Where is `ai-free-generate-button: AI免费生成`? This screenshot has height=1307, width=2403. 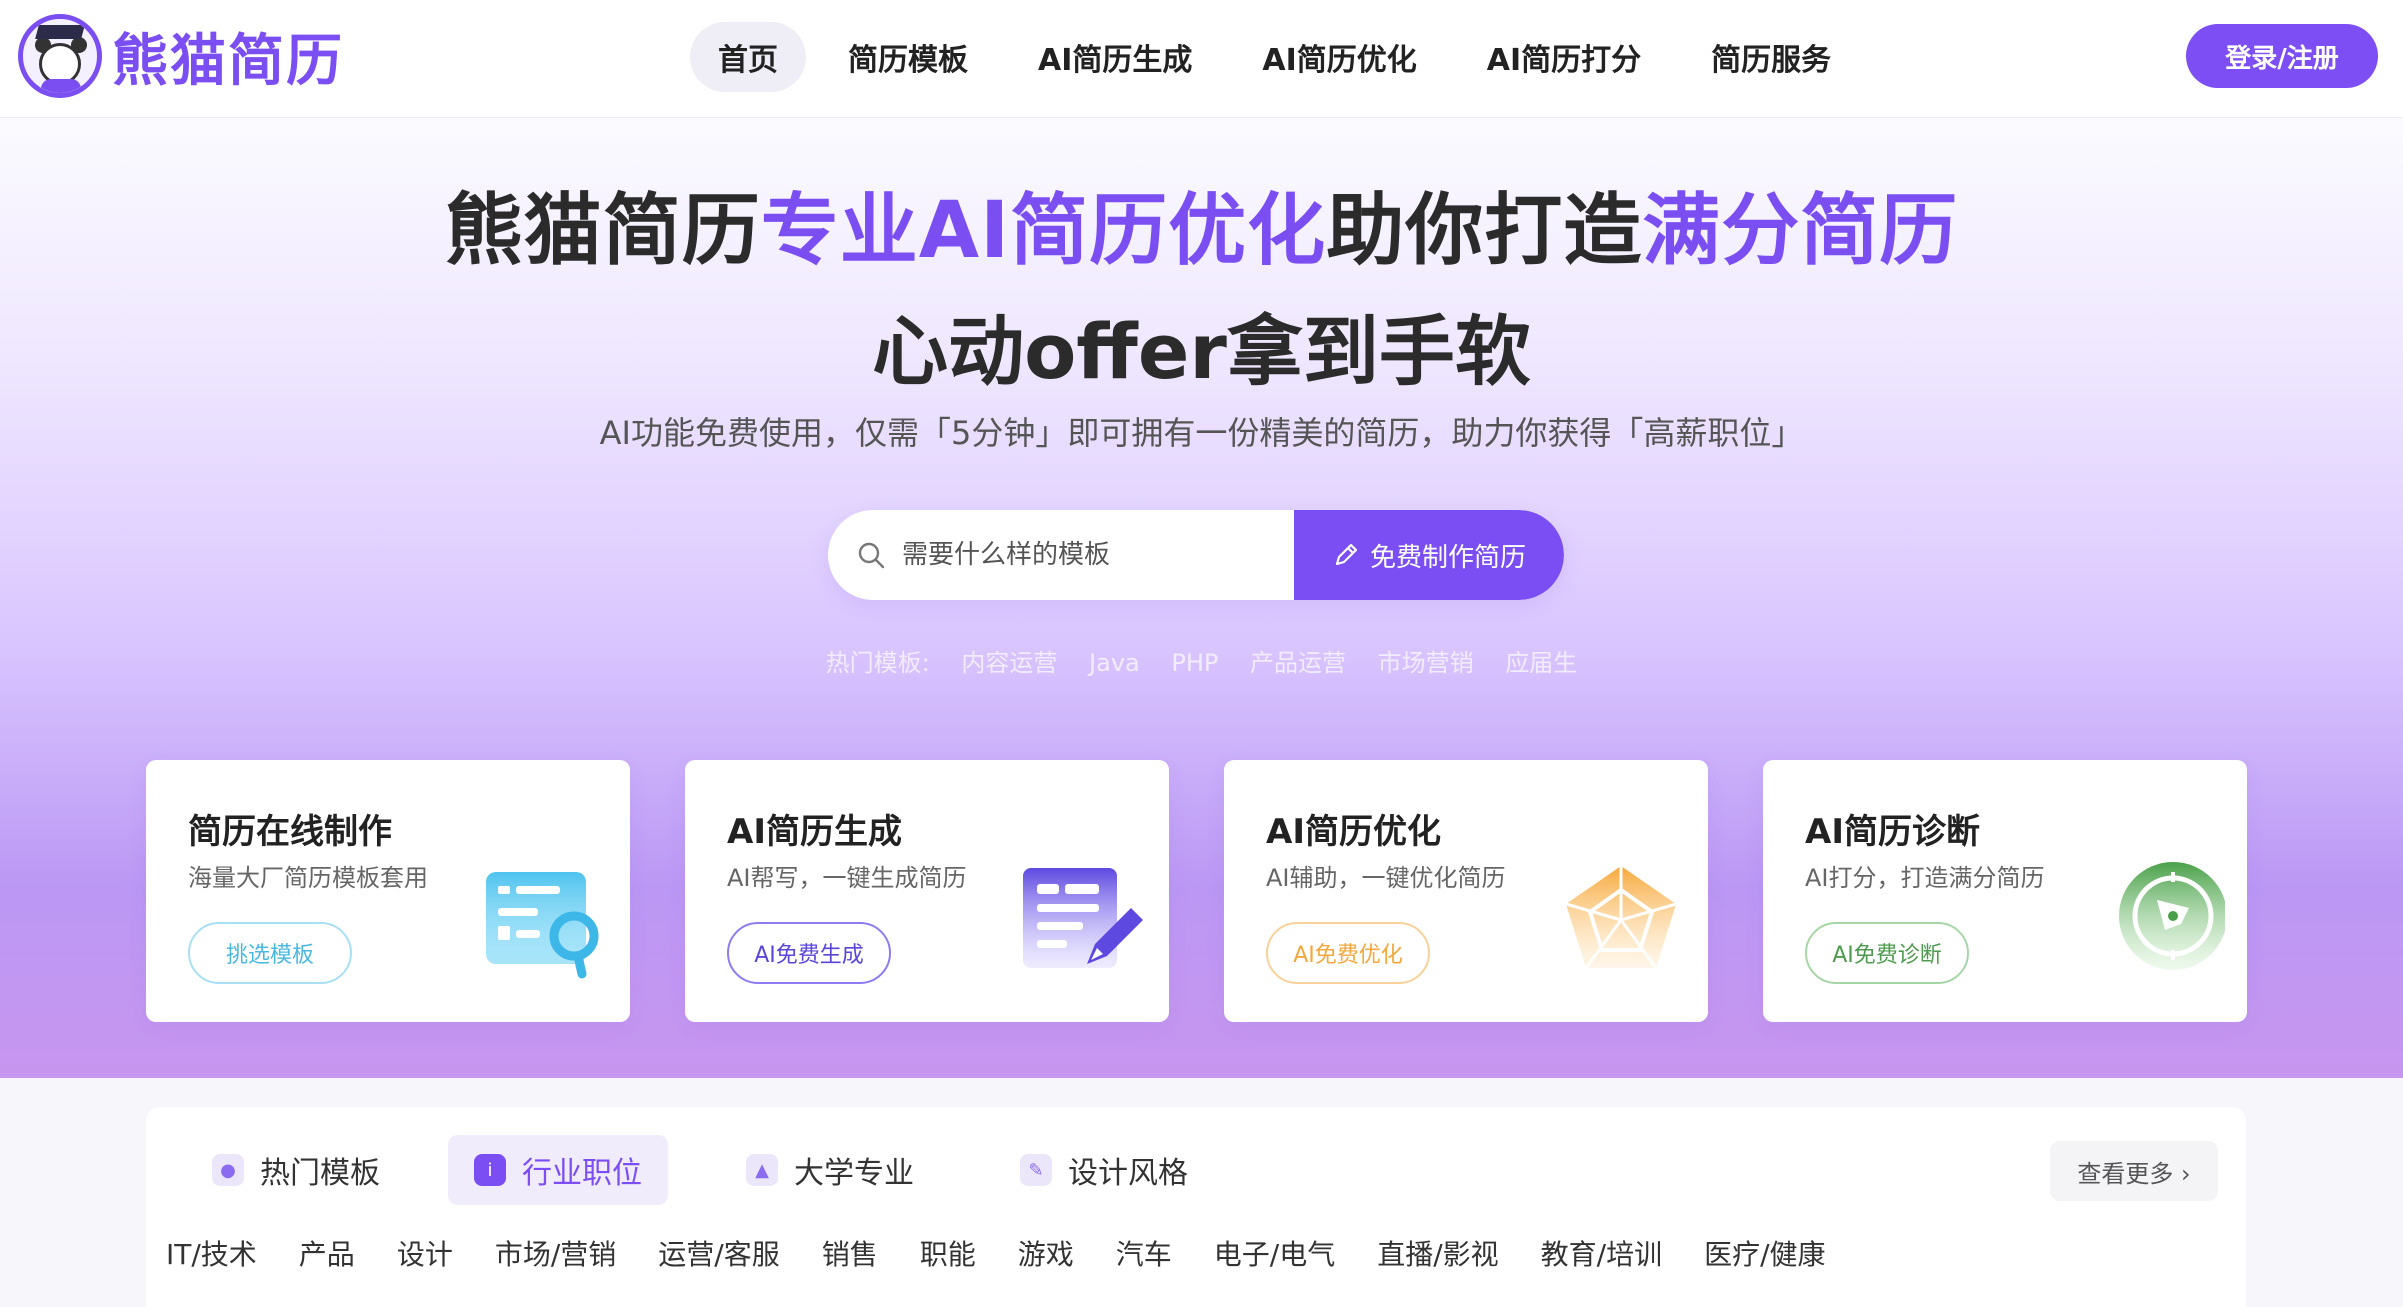 ai-free-generate-button: AI免费生成 is located at coordinates (809, 953).